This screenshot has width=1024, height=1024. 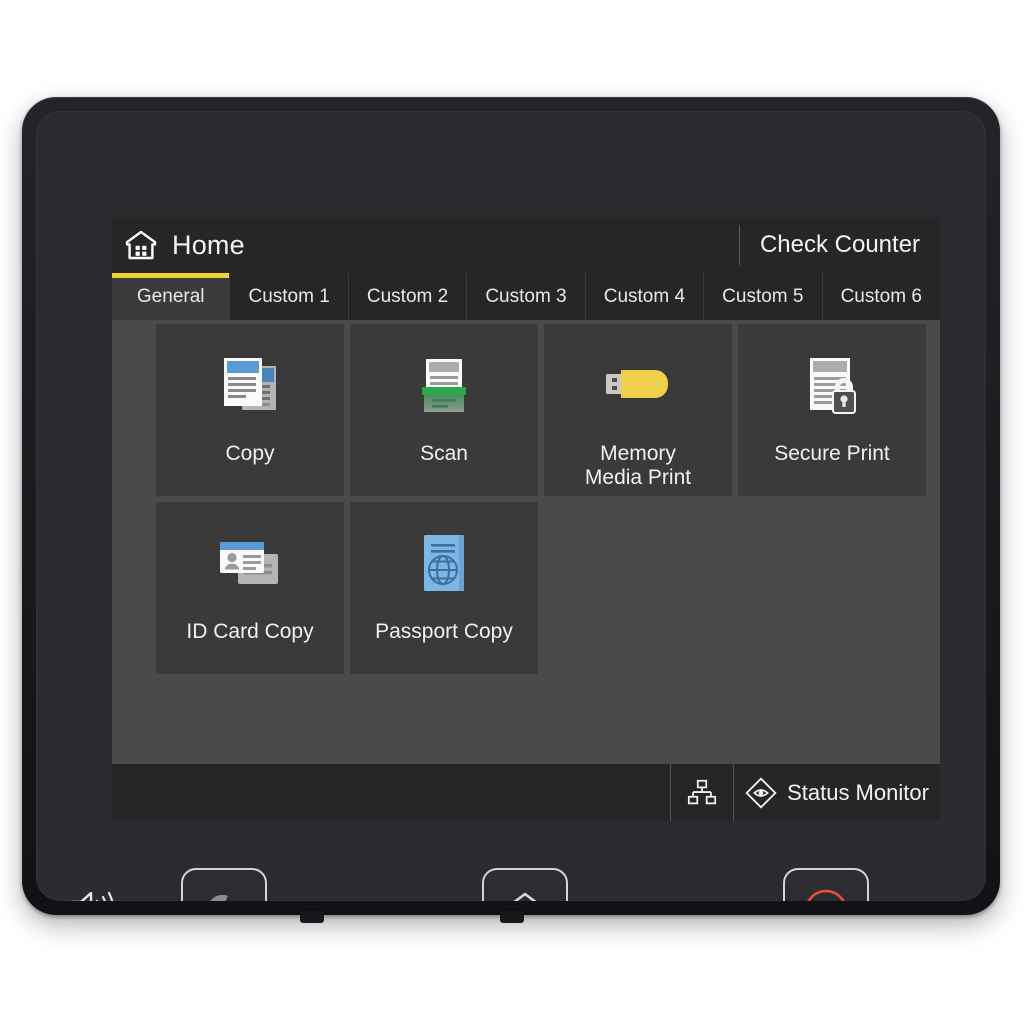 I want to click on eye-diamond-icon, so click(x=761, y=792).